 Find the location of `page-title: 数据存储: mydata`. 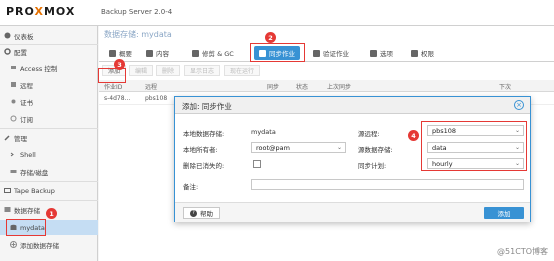

page-title: 数据存储: mydata is located at coordinates (138, 34).